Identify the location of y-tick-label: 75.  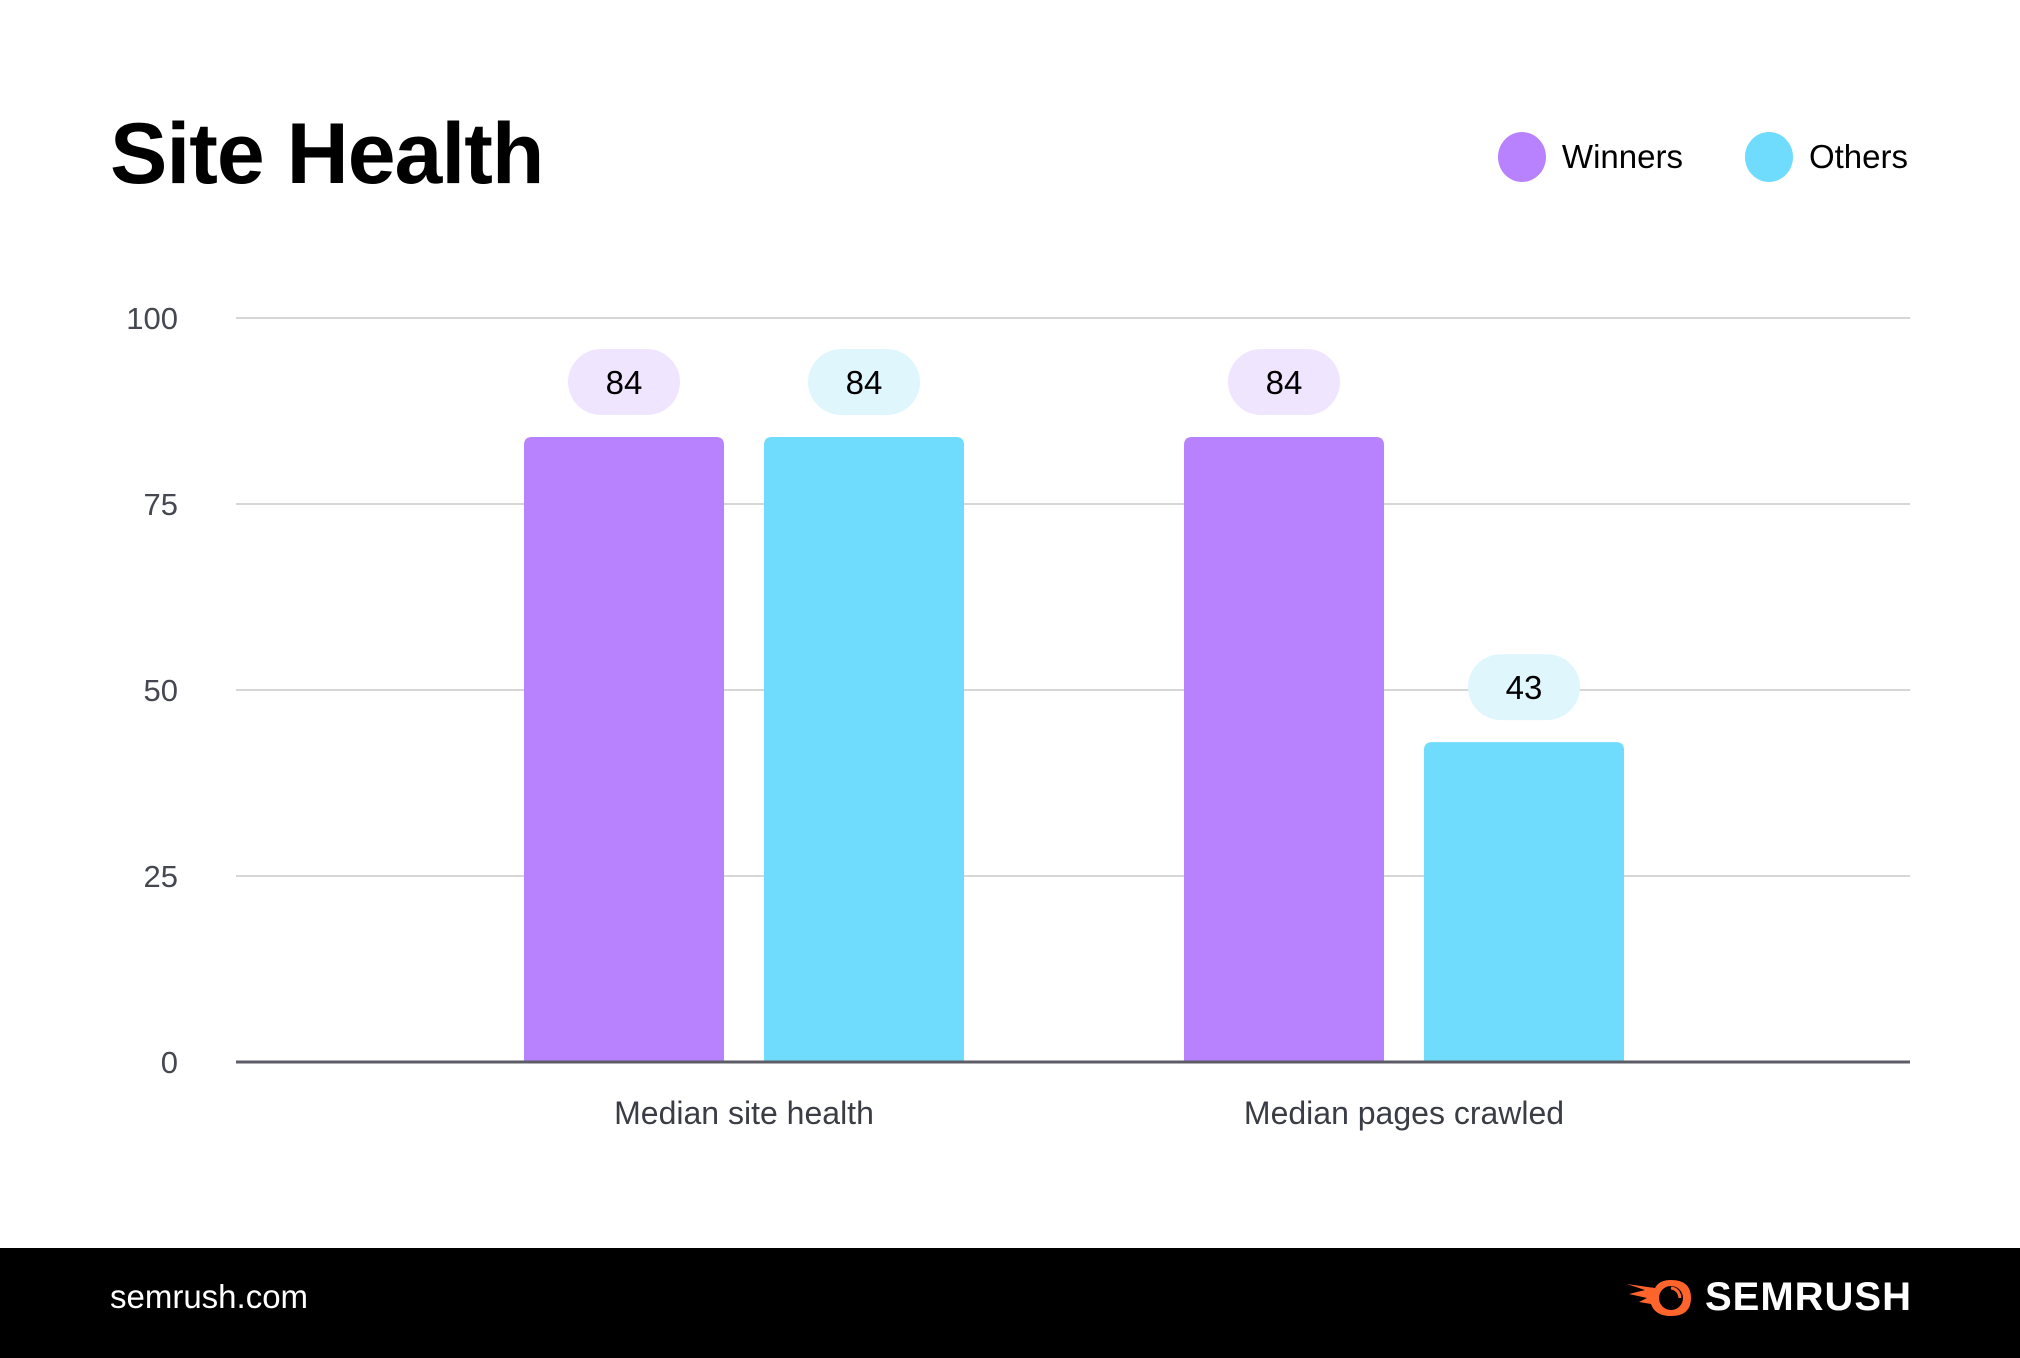
(161, 504).